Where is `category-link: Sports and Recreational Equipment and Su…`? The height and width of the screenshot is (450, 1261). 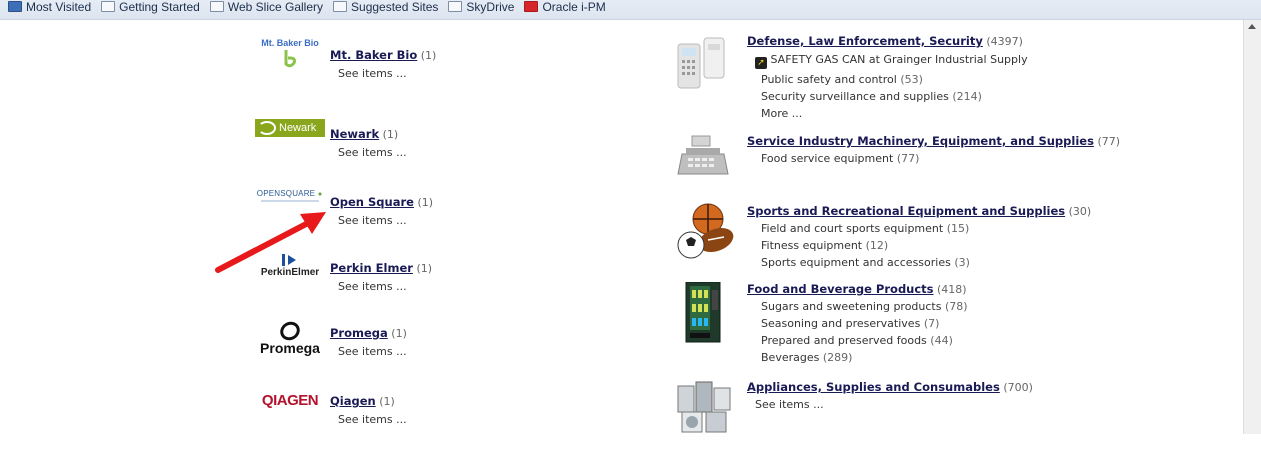 category-link: Sports and Recreational Equipment and Su… is located at coordinates (906, 211).